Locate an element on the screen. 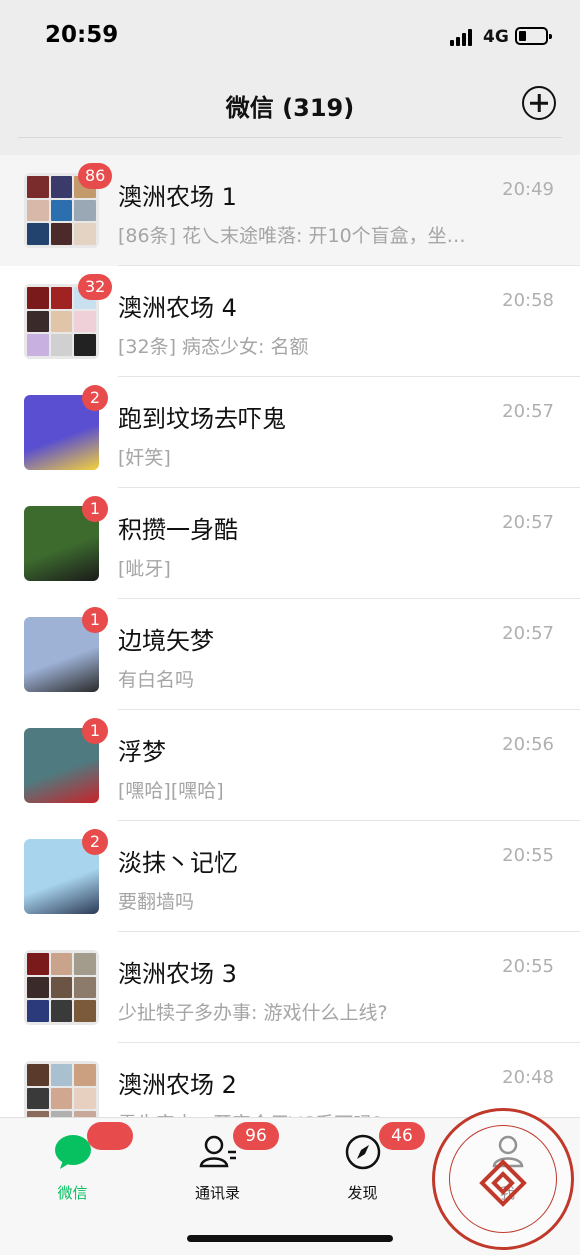  status-time: 20:59 is located at coordinates (82, 35).